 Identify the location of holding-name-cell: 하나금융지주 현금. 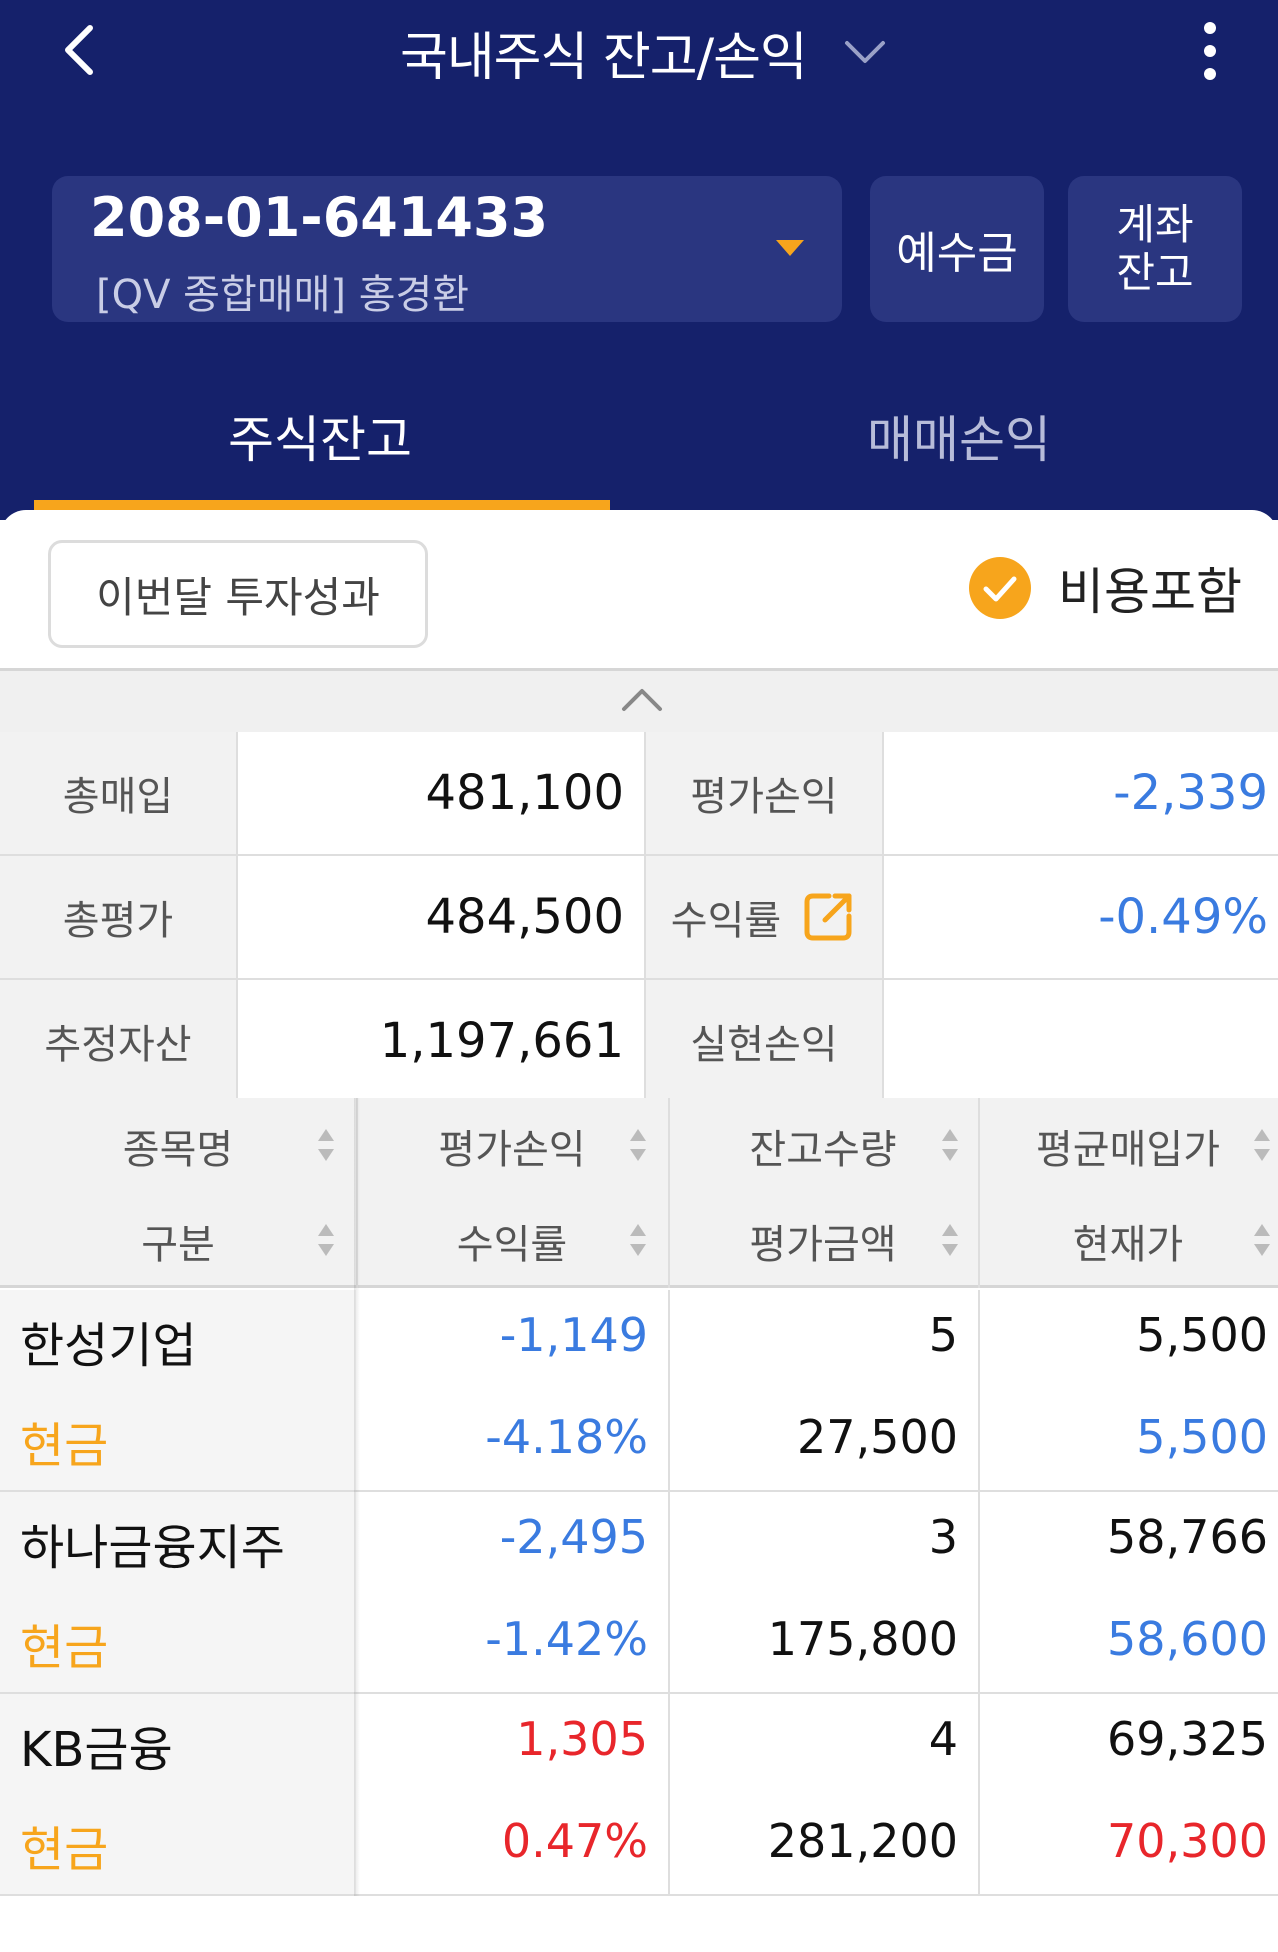
(178, 1592).